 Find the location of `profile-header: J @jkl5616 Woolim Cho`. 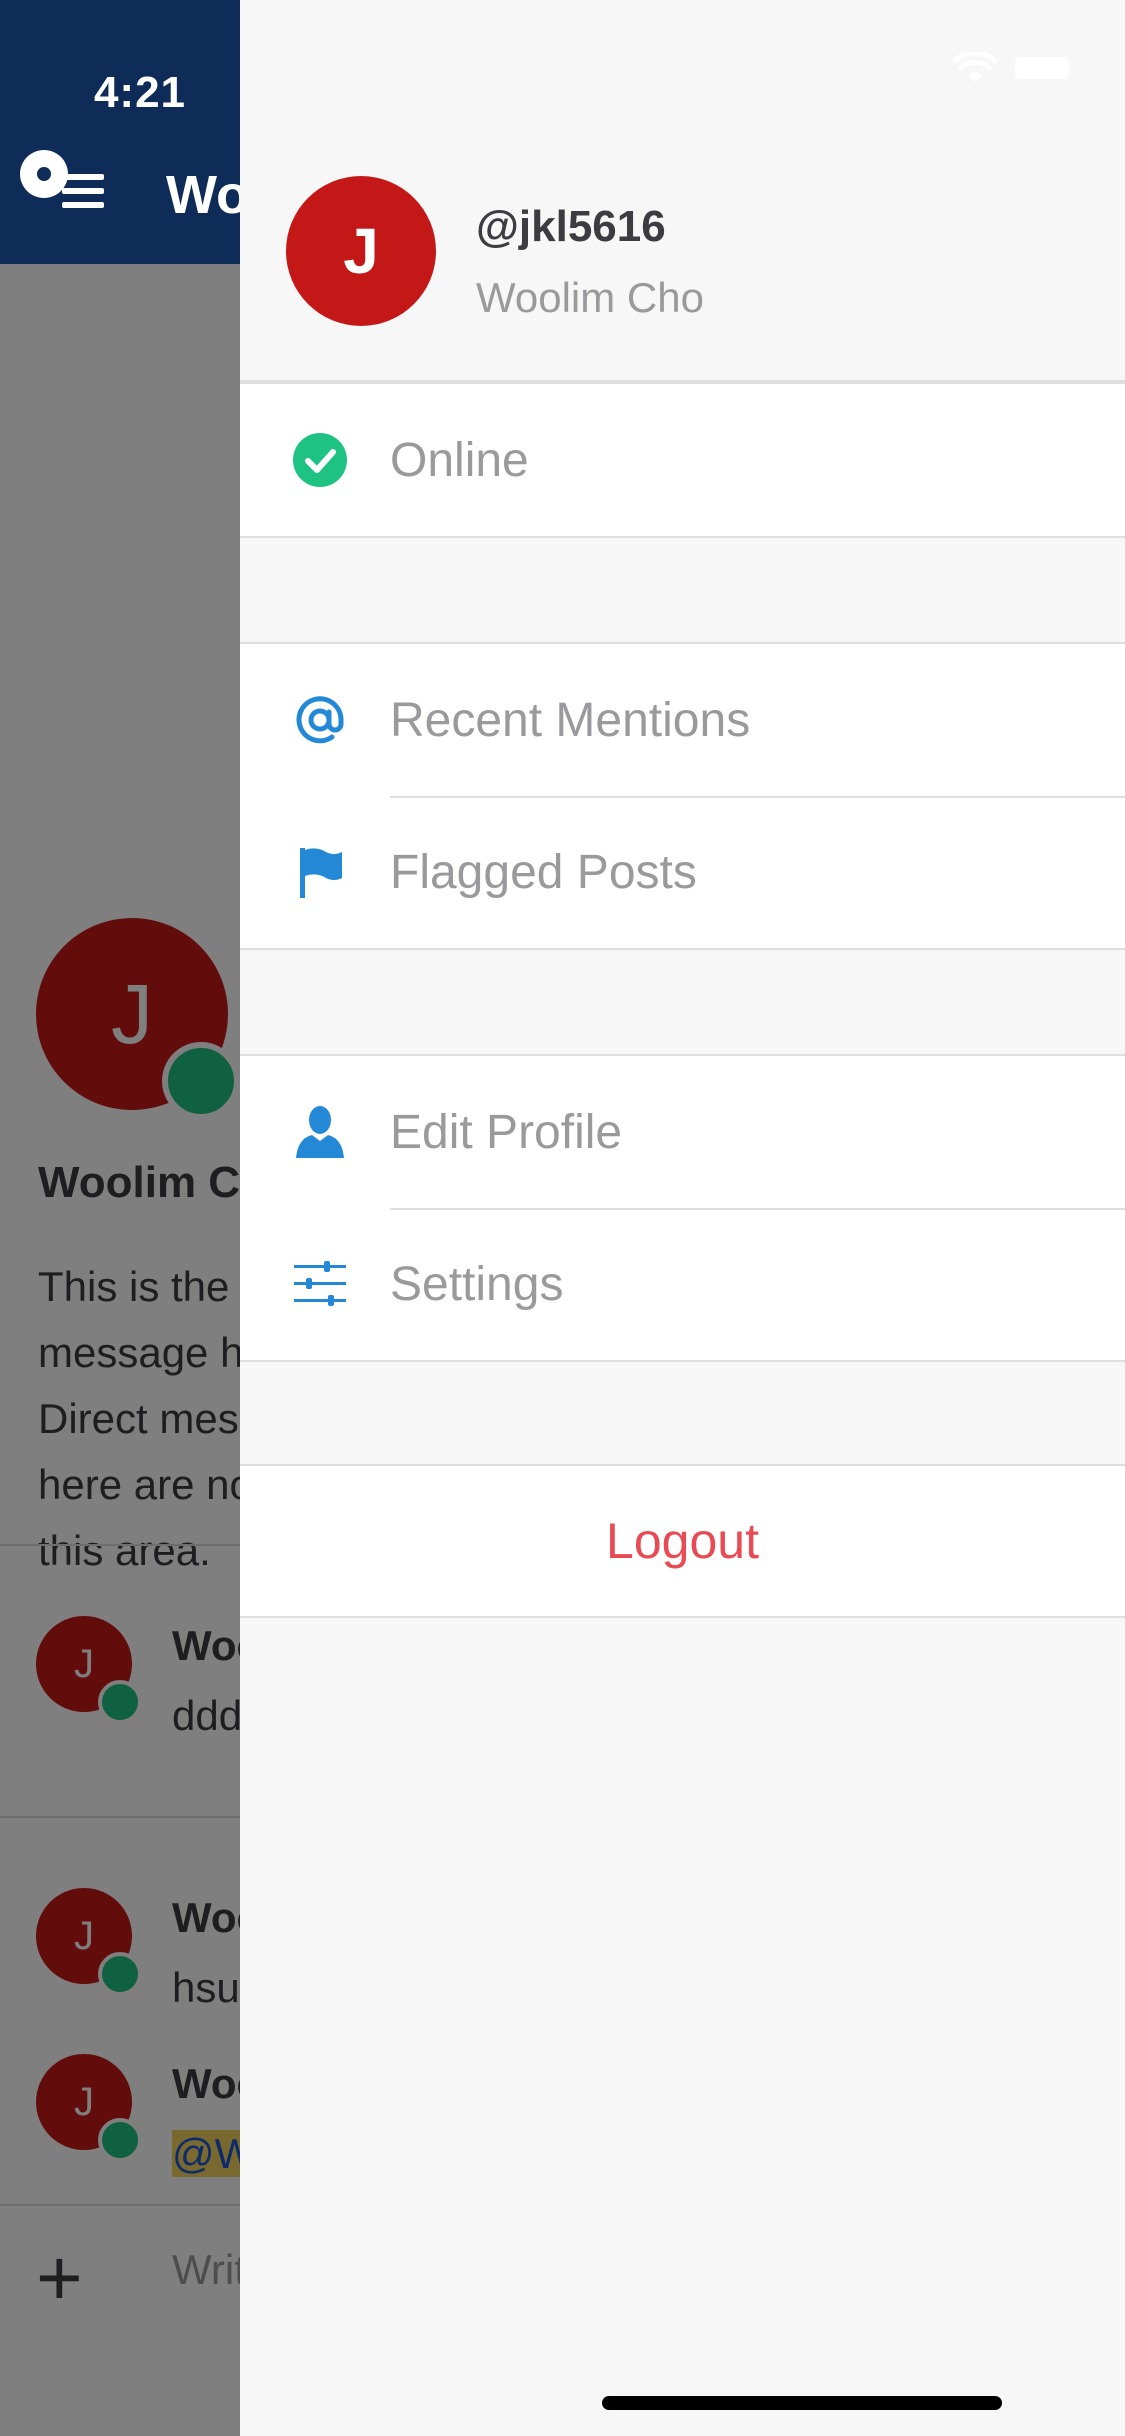

profile-header: J @jkl5616 Woolim Cho is located at coordinates (682, 191).